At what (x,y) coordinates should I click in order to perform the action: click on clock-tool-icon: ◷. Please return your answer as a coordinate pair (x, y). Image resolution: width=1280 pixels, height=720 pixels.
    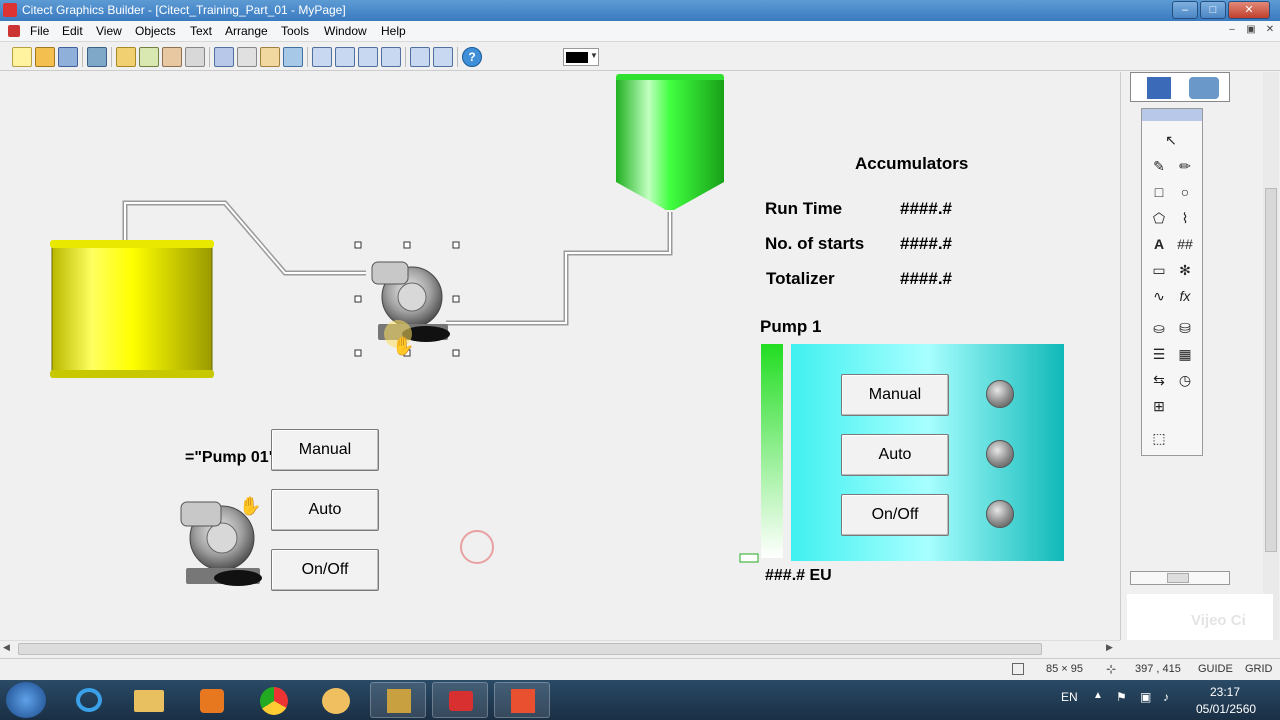
    Looking at the image, I should click on (1185, 380).